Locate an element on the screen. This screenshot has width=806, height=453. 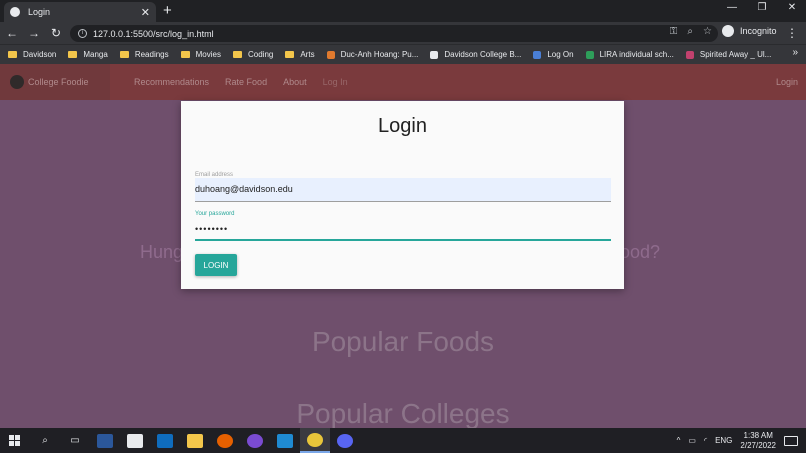
incognito-indicator: Incognito is located at coordinates (749, 31).